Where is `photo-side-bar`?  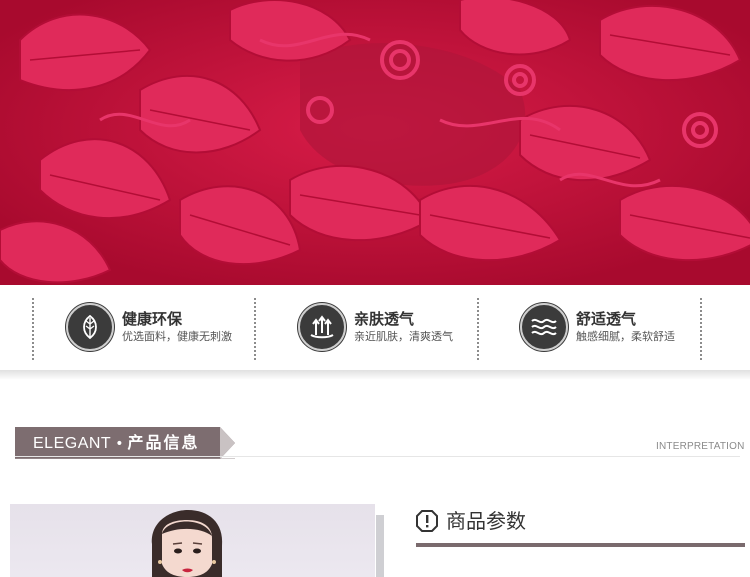
photo-side-bar is located at coordinates (380, 546).